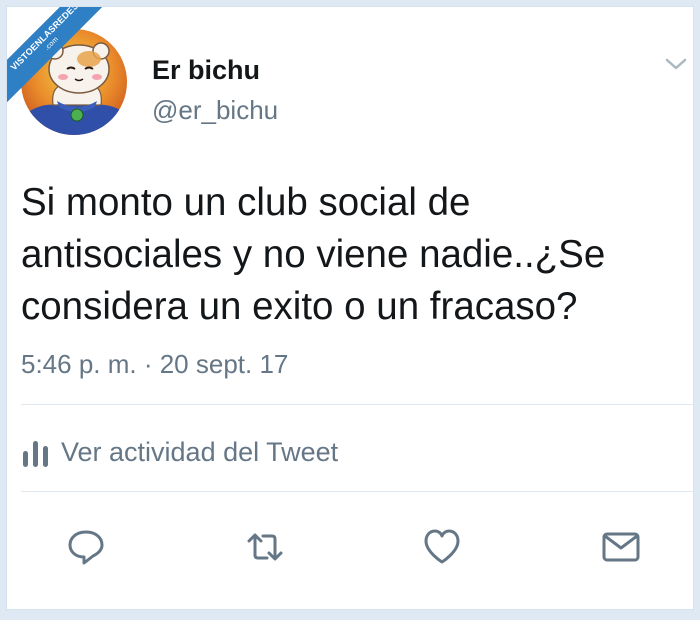  What do you see at coordinates (200, 451) in the screenshot?
I see `activity-label: Ver actividad del Tweet` at bounding box center [200, 451].